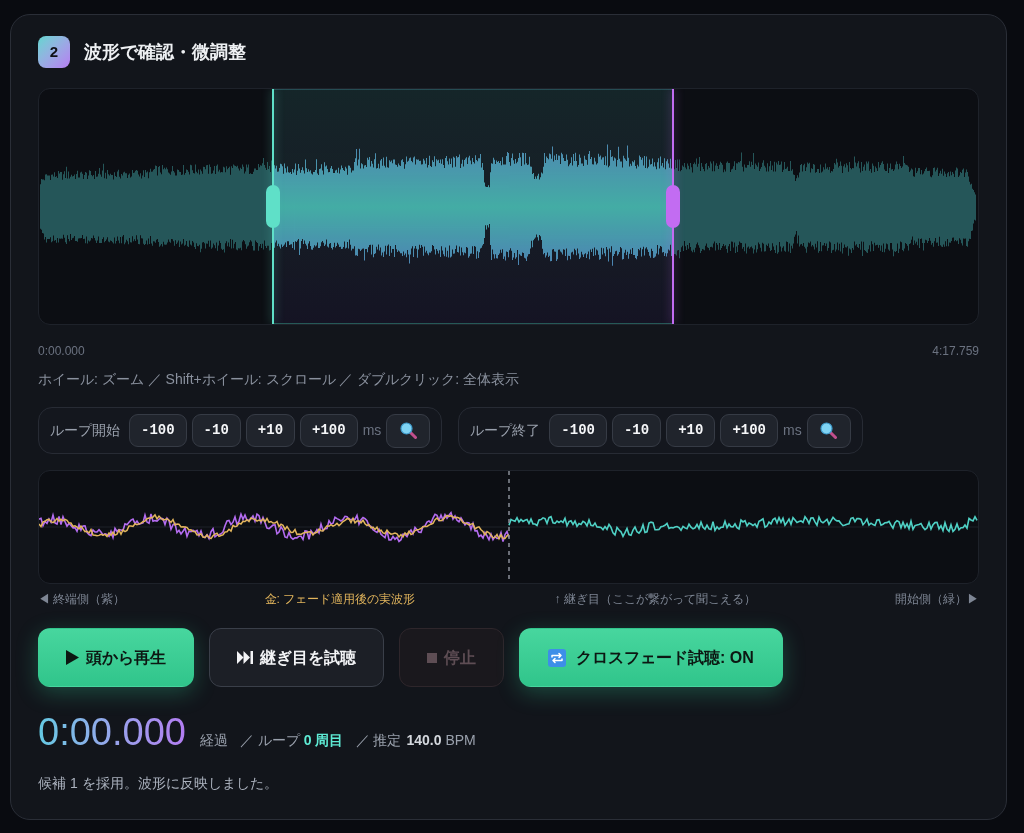  Describe the element at coordinates (557, 657) in the screenshot. I see `repeat-icon` at that location.